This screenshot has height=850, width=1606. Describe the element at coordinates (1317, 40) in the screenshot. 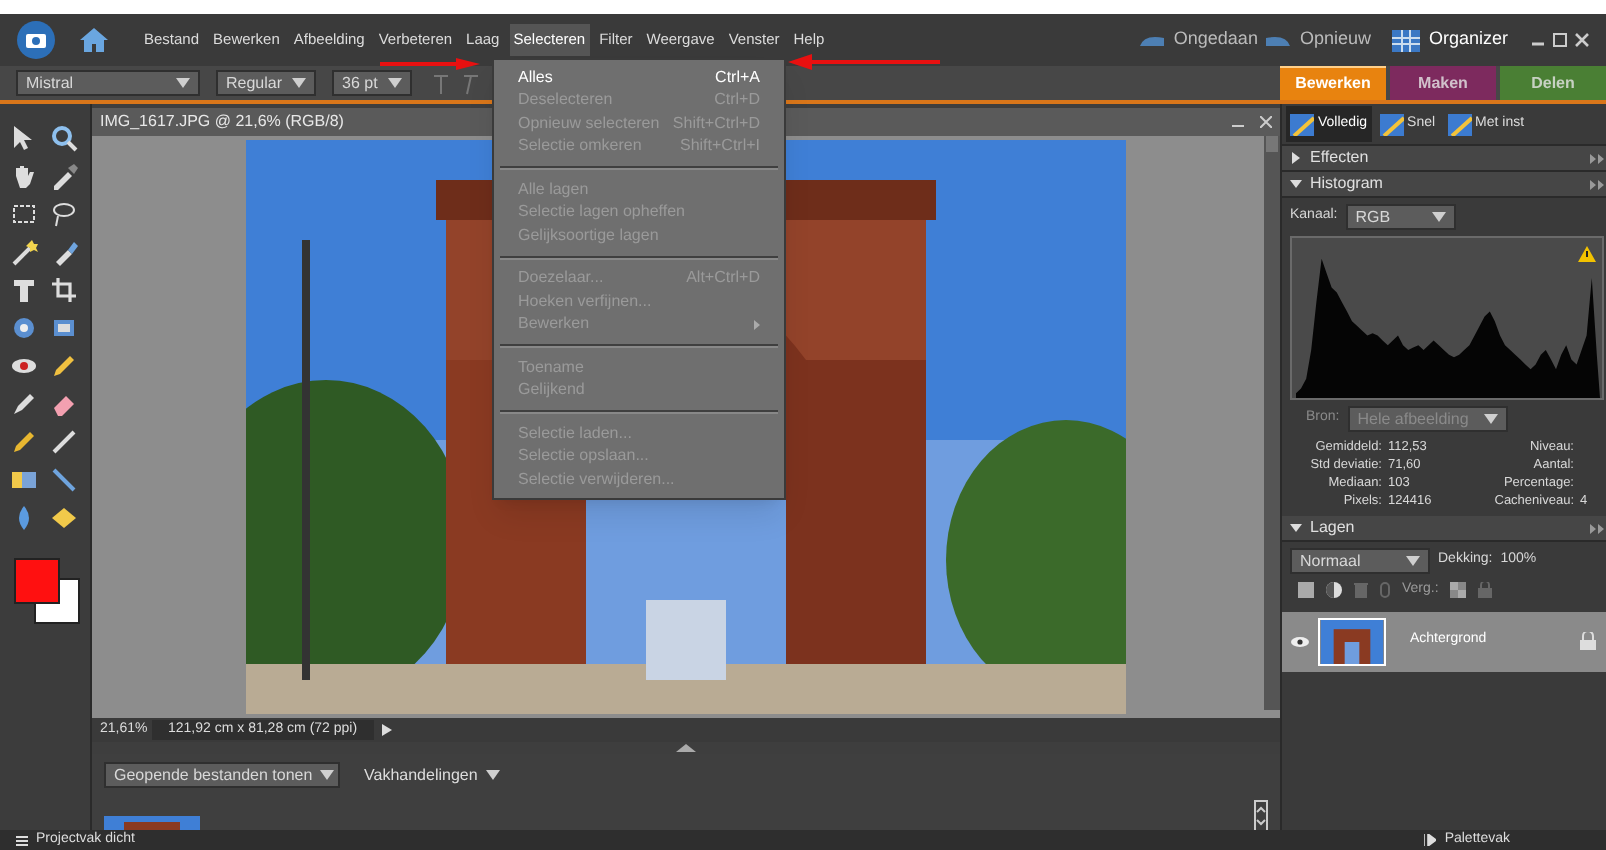

I see `redo-button: Opnieuw` at that location.